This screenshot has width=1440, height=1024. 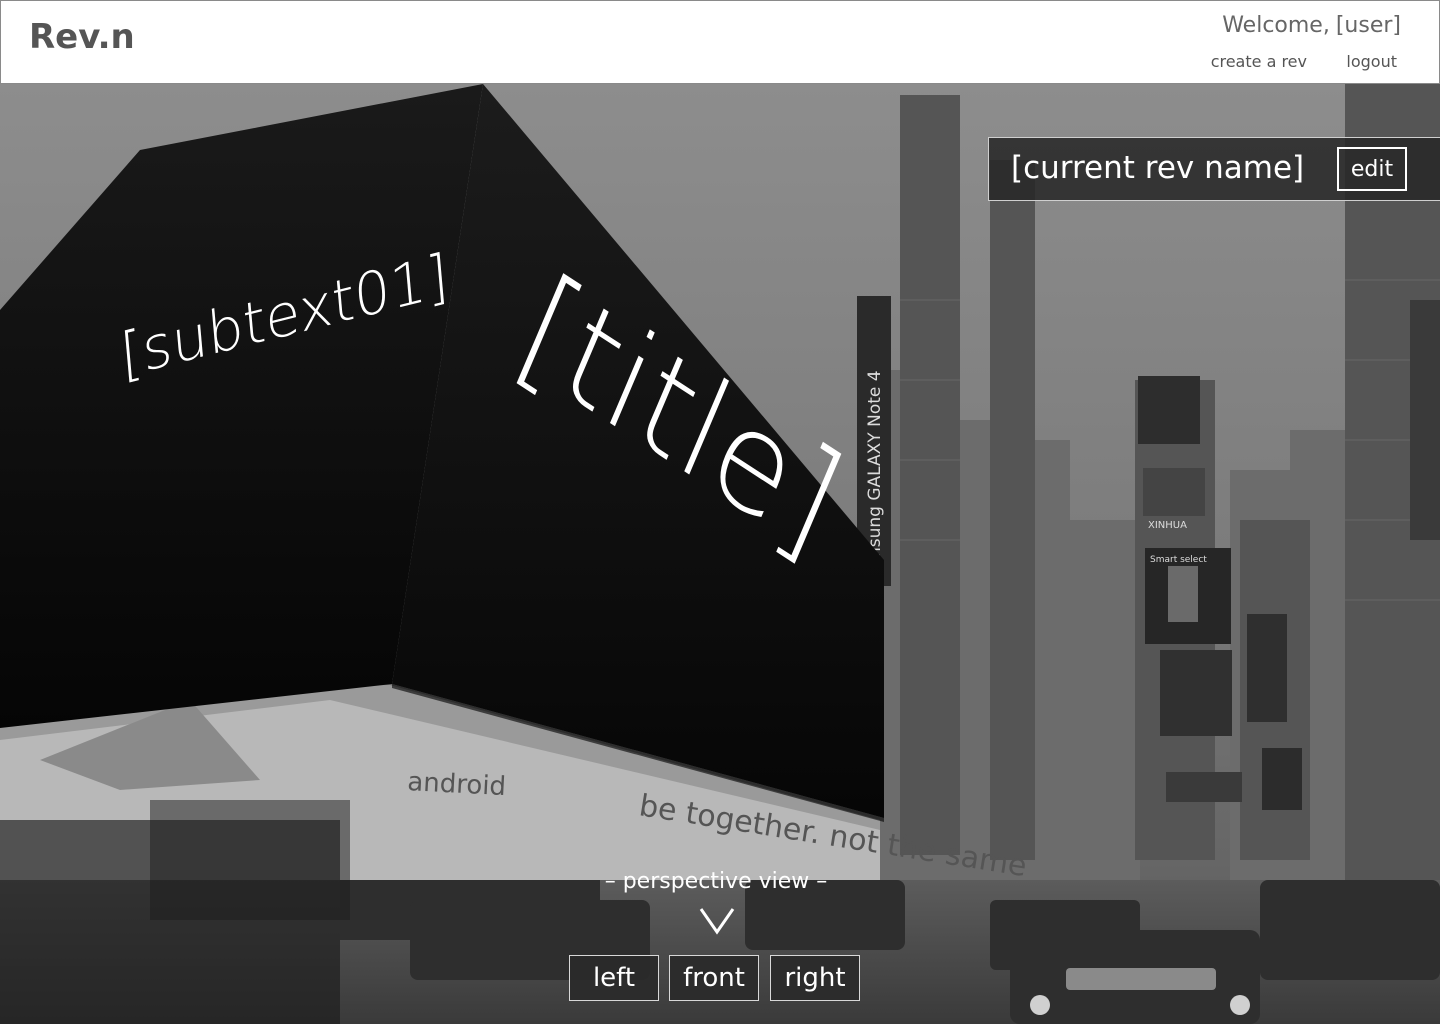 I want to click on create-rev-link: create a rev, so click(x=1259, y=62).